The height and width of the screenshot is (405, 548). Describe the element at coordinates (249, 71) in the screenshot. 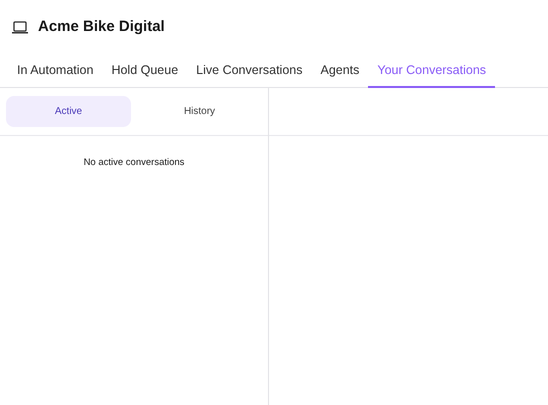

I see `nav-tab: Live Conversations` at that location.